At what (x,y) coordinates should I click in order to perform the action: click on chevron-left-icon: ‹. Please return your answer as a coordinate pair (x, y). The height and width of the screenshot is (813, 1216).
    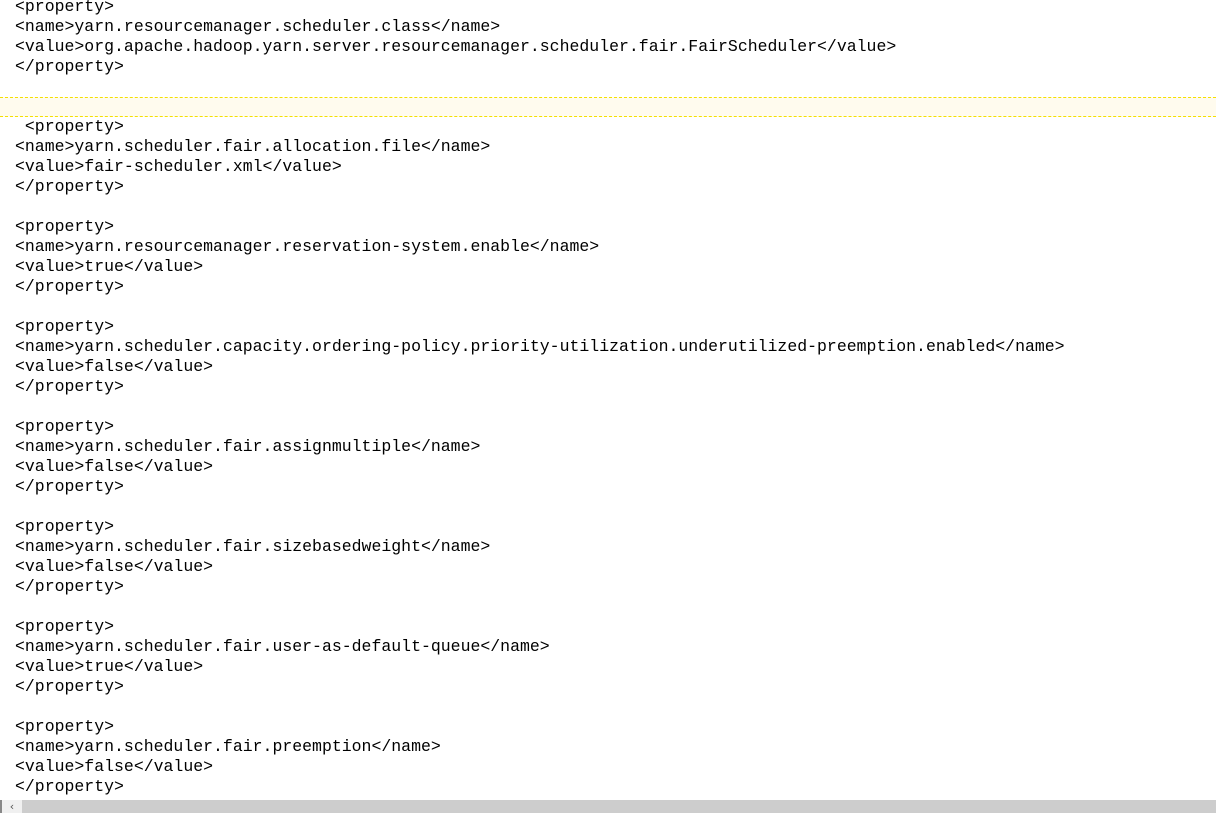
    Looking at the image, I should click on (11, 806).